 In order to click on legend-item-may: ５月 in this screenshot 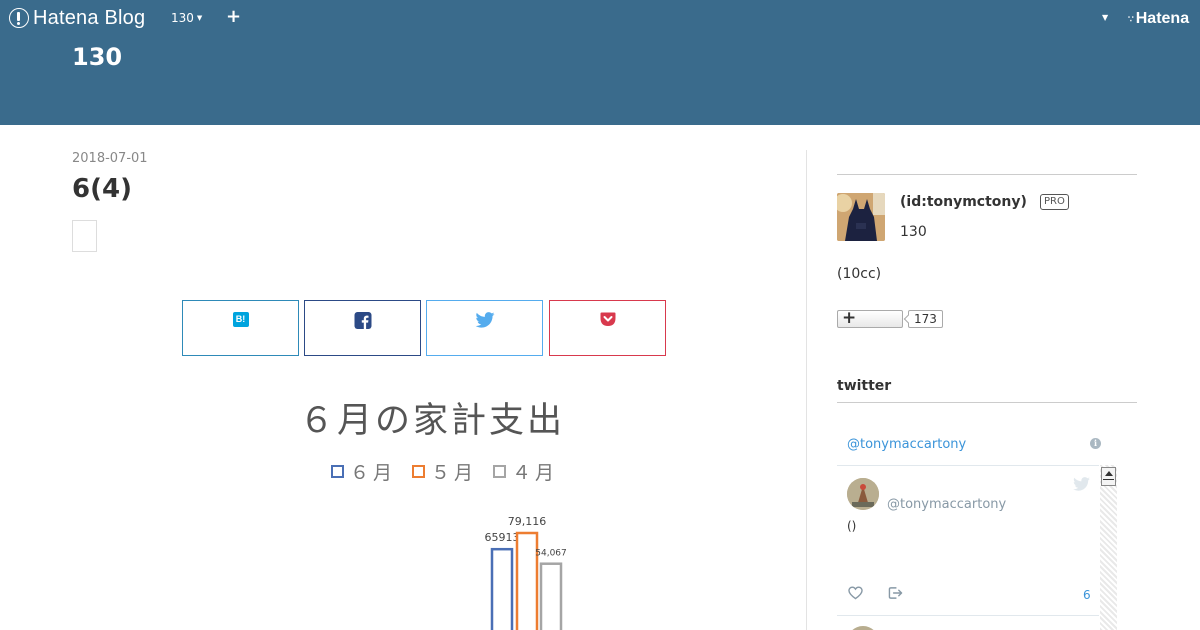, I will do `click(444, 471)`.